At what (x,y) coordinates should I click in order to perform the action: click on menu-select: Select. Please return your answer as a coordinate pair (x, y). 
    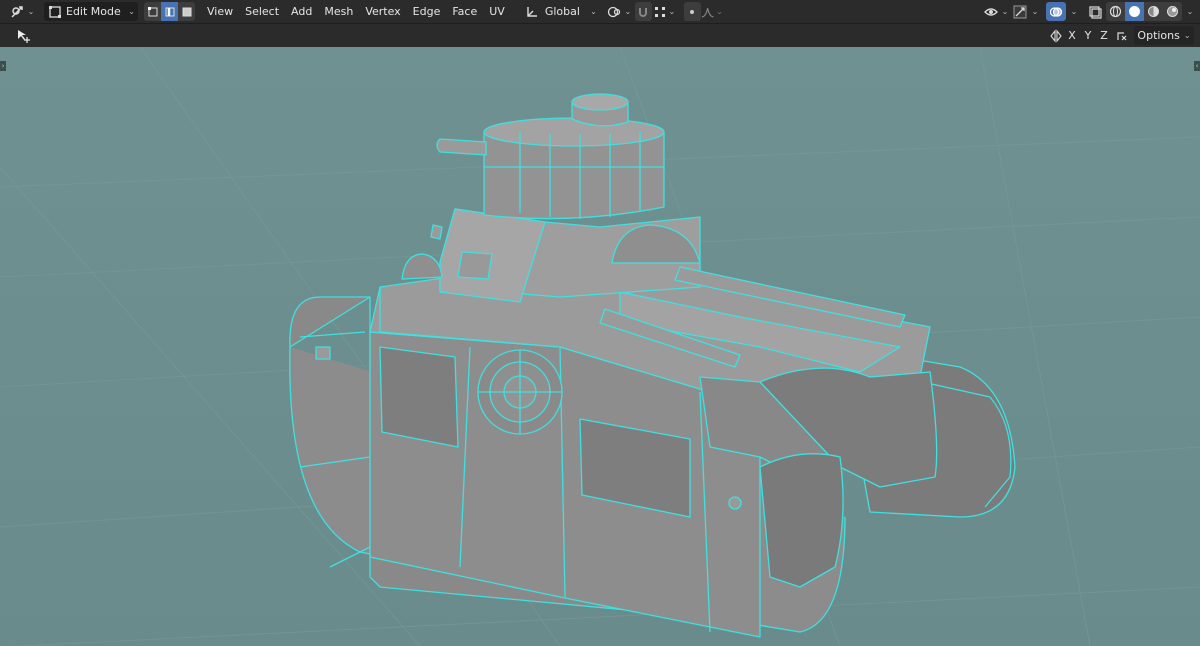
    Looking at the image, I should click on (262, 11).